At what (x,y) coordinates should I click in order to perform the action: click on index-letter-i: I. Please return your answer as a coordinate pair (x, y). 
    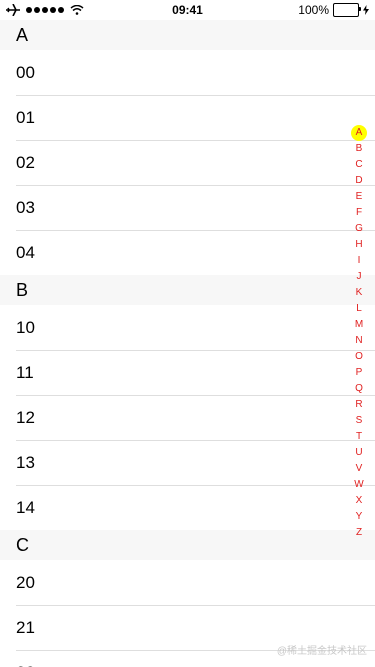
    Looking at the image, I should click on (359, 261).